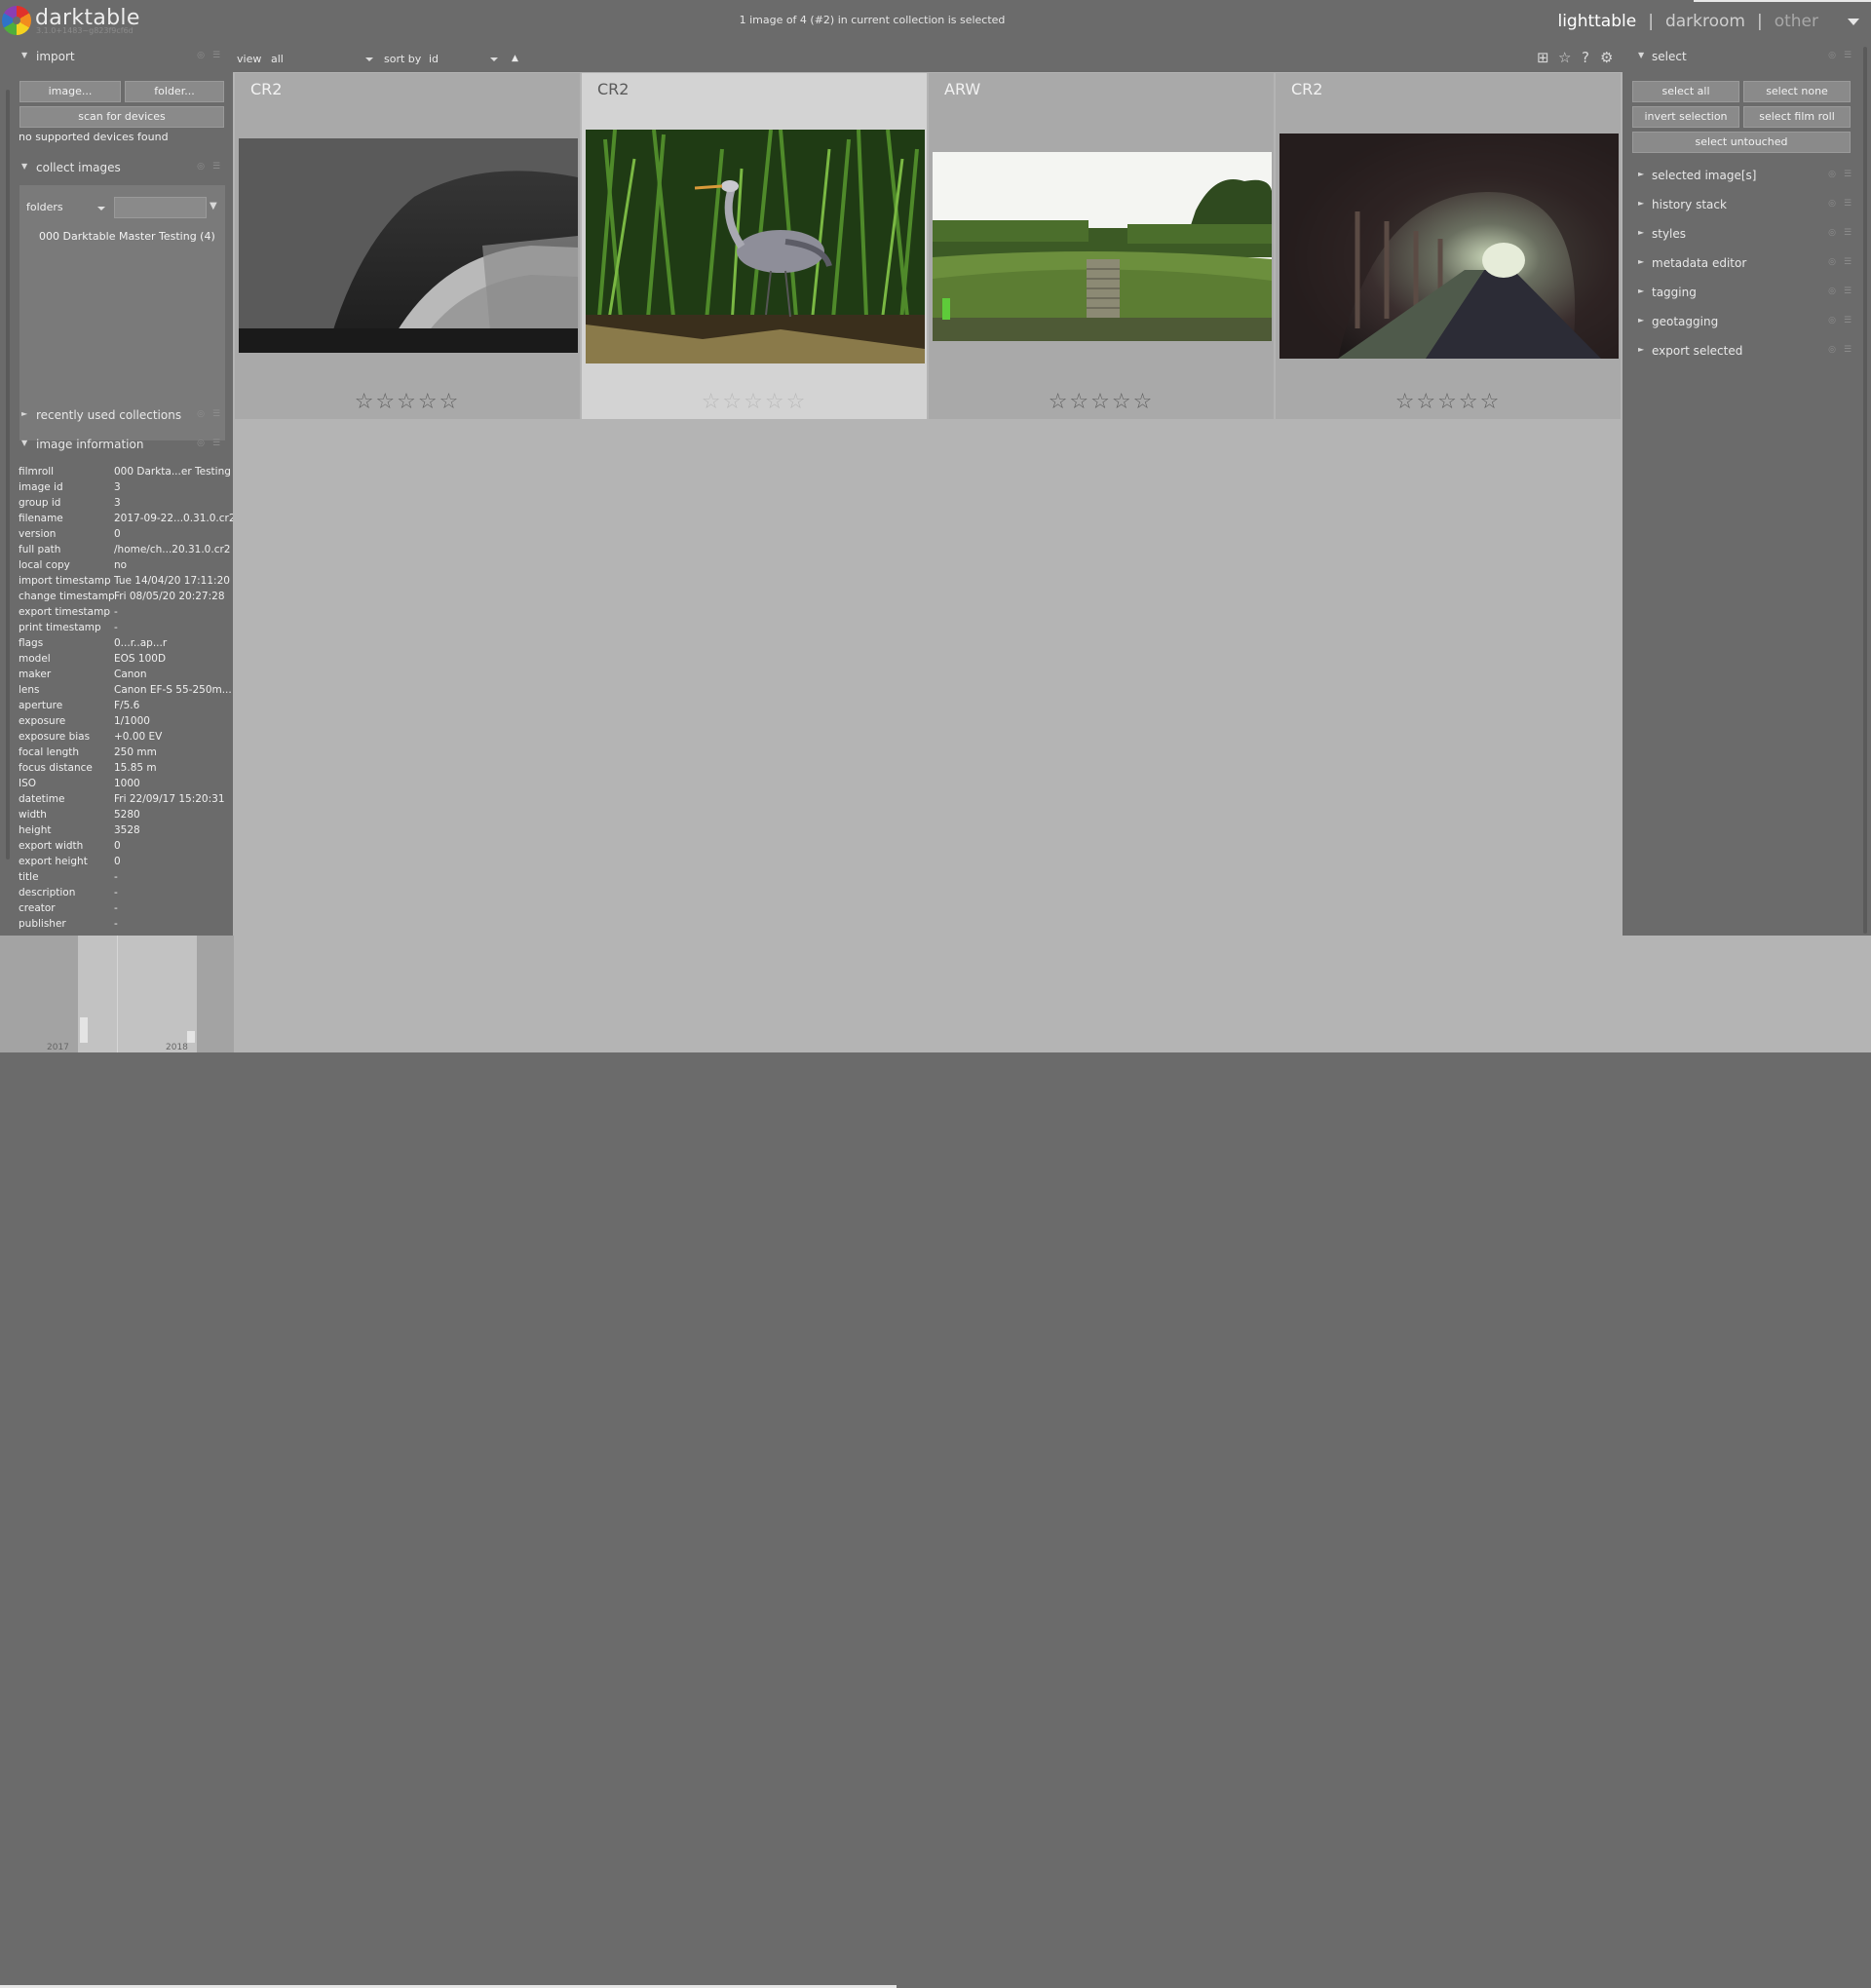  I want to click on module-header: ► metadata editor ◎ ☰, so click(1744, 263).